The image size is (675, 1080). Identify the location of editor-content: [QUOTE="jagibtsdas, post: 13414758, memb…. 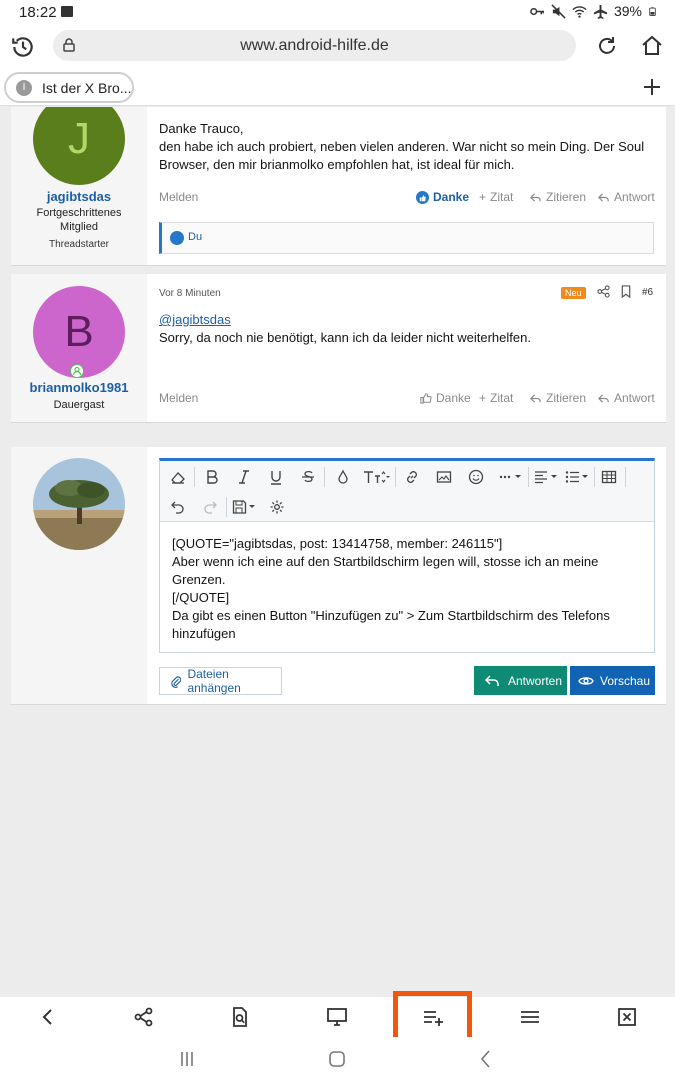
(407, 589).